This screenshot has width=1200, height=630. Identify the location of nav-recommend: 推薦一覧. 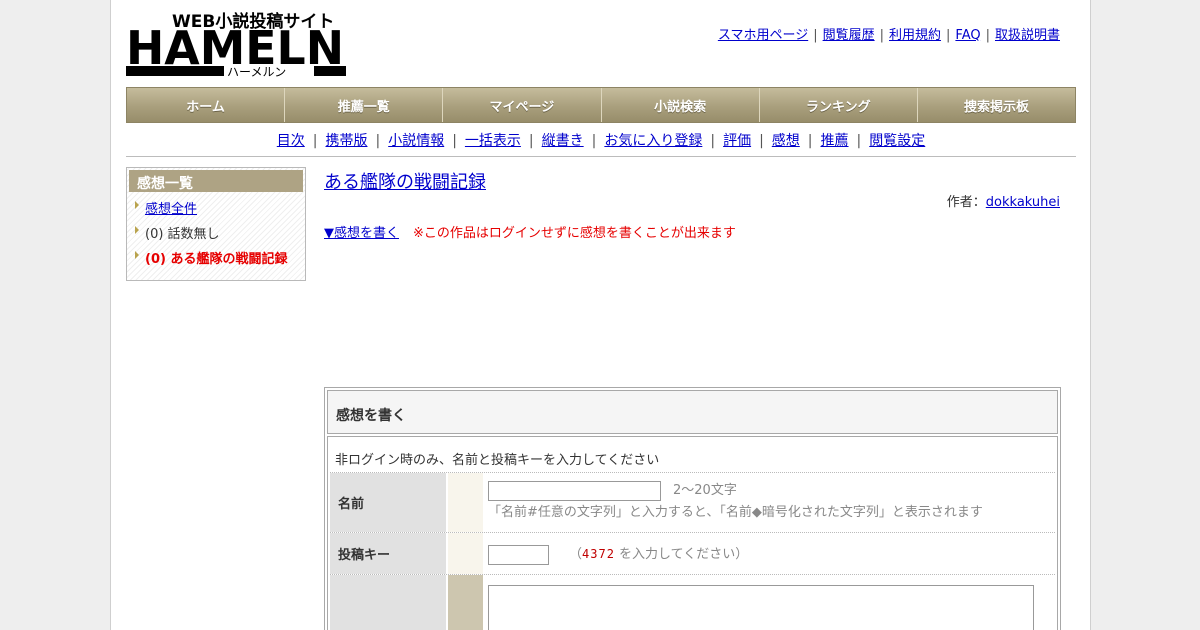
(364, 105).